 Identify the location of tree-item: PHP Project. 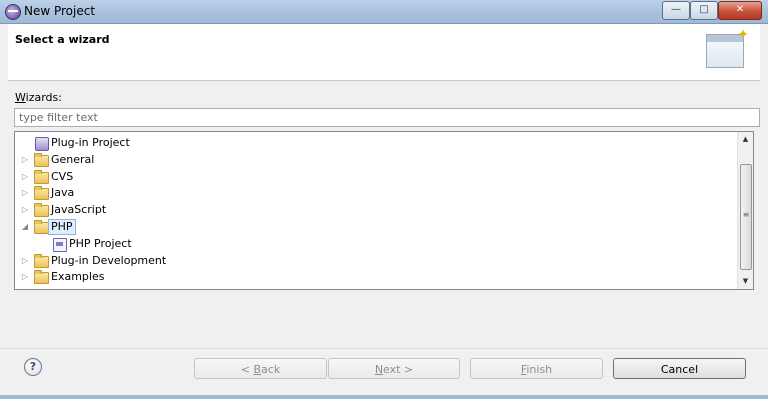
(375, 244).